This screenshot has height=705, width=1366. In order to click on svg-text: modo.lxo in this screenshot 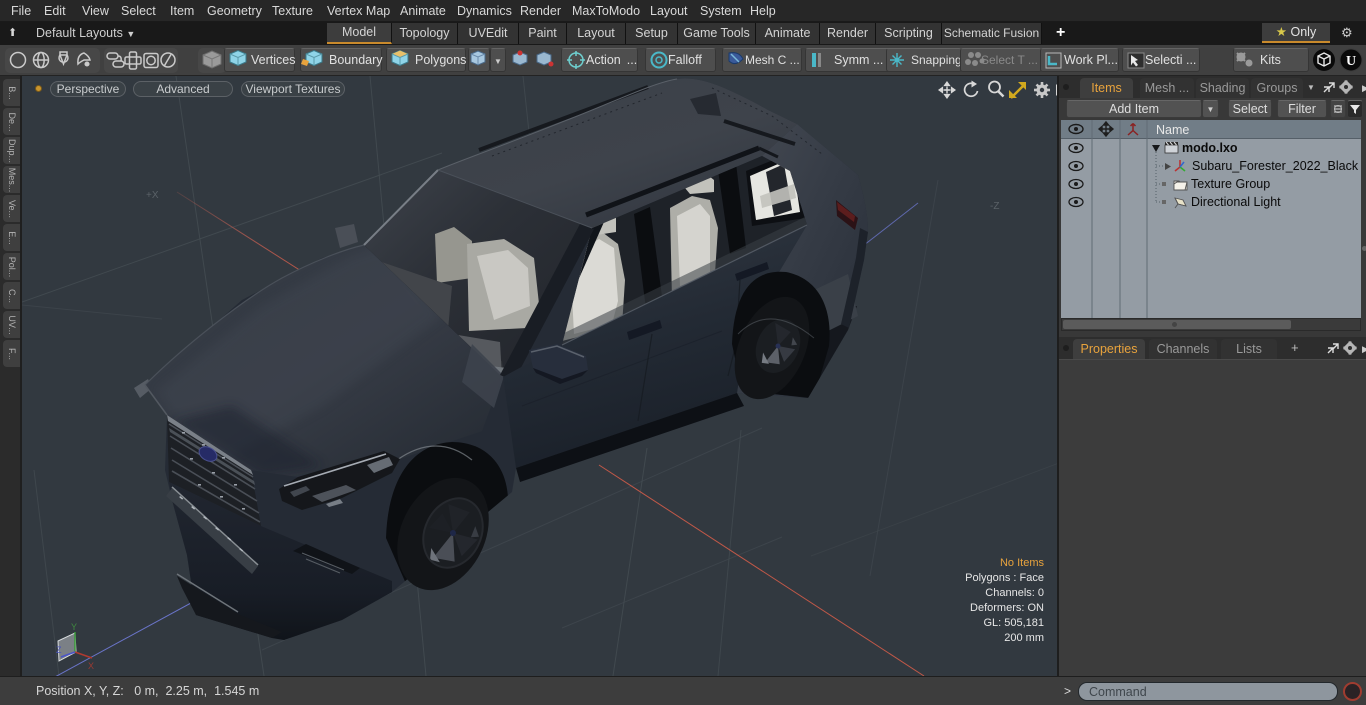, I will do `click(1210, 148)`.